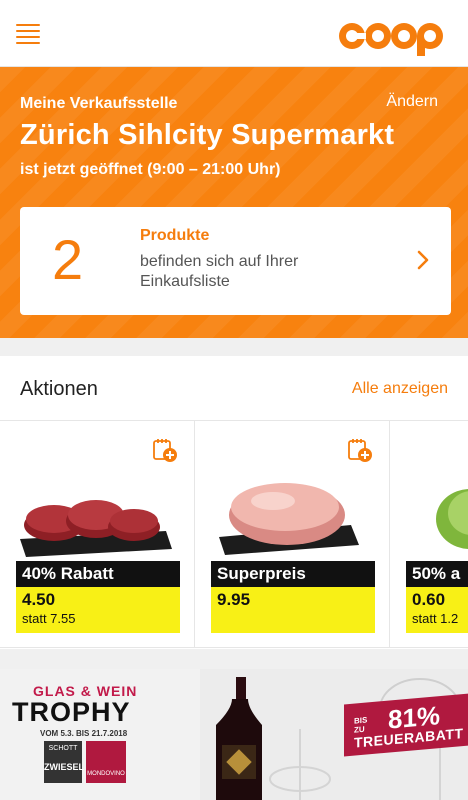 This screenshot has width=468, height=800. Describe the element at coordinates (150, 169) in the screenshot. I see `store-hours: ist jetzt geöffnet (9:00 – 21:00 Uhr)` at that location.